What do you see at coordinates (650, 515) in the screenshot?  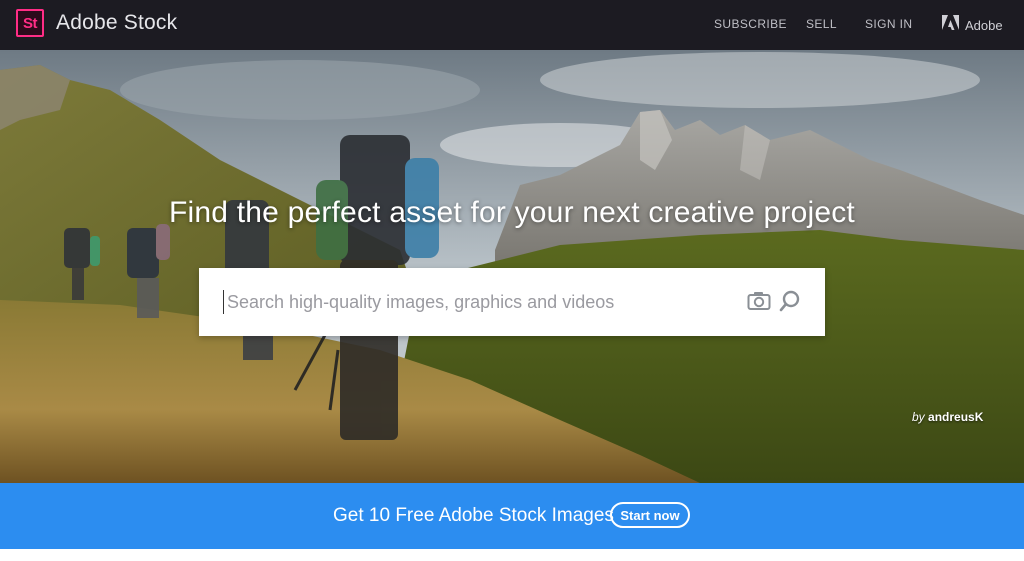 I see `start-now-button: Start now` at bounding box center [650, 515].